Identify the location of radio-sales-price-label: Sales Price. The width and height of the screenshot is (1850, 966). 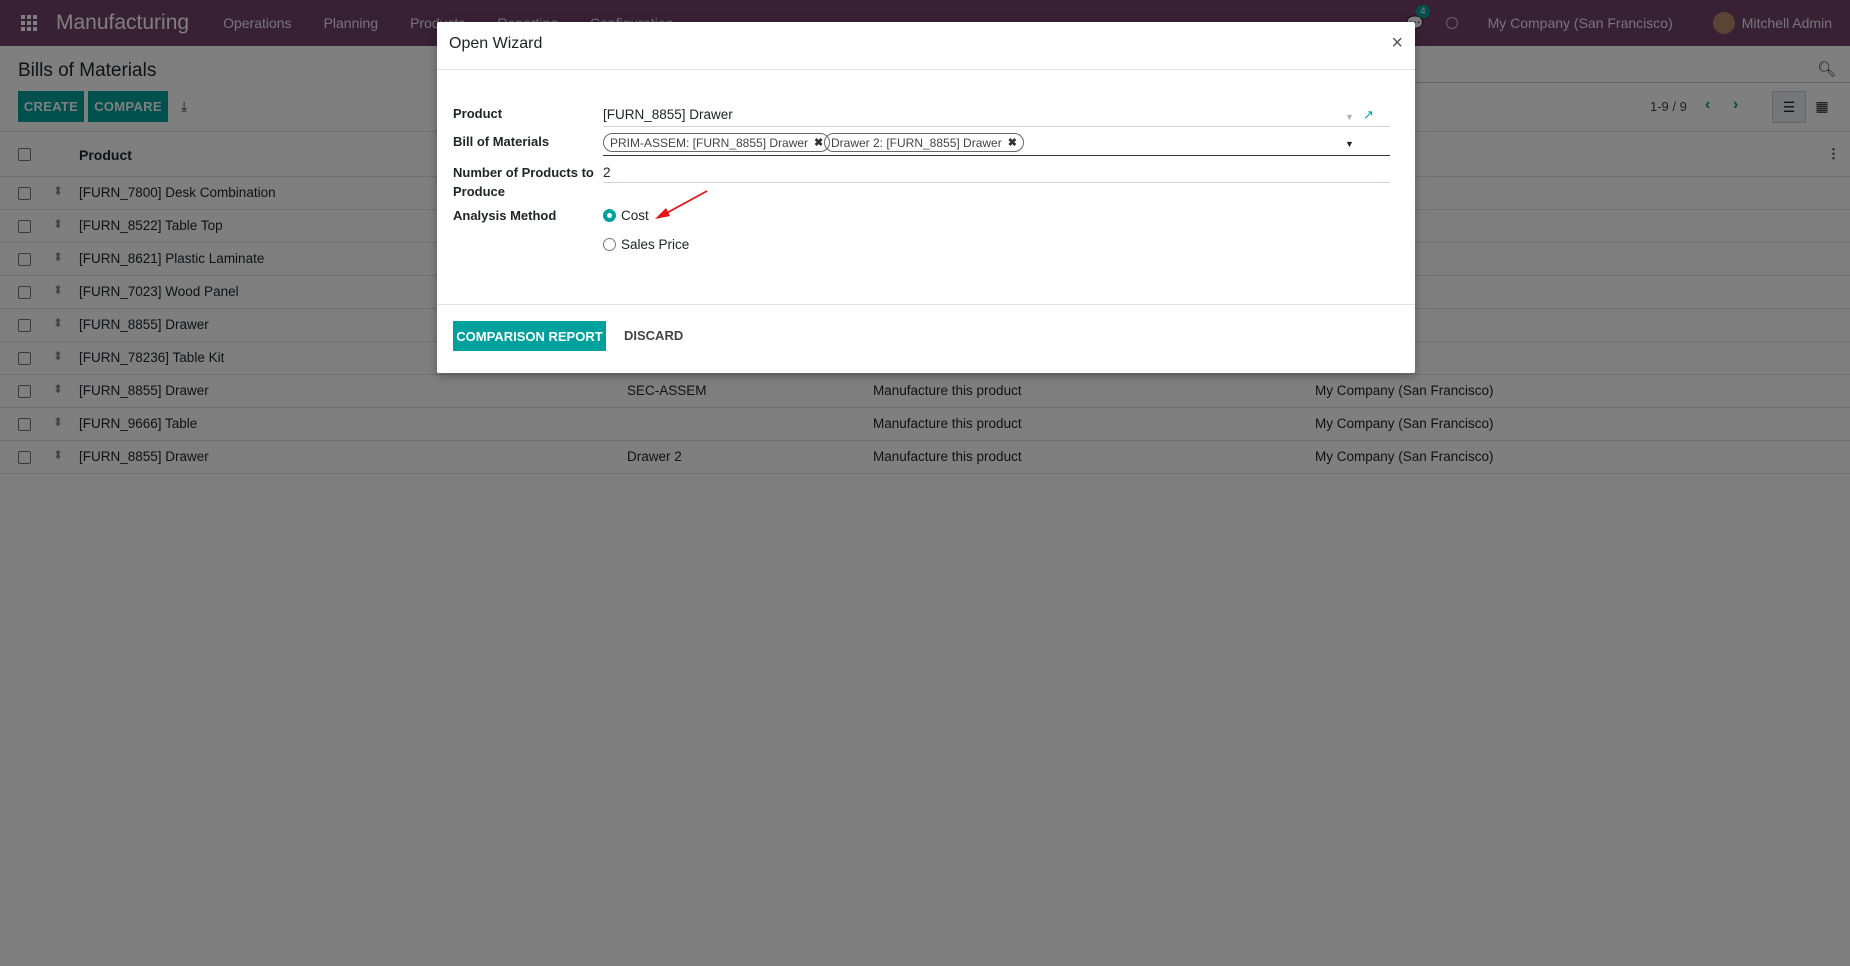
(655, 244).